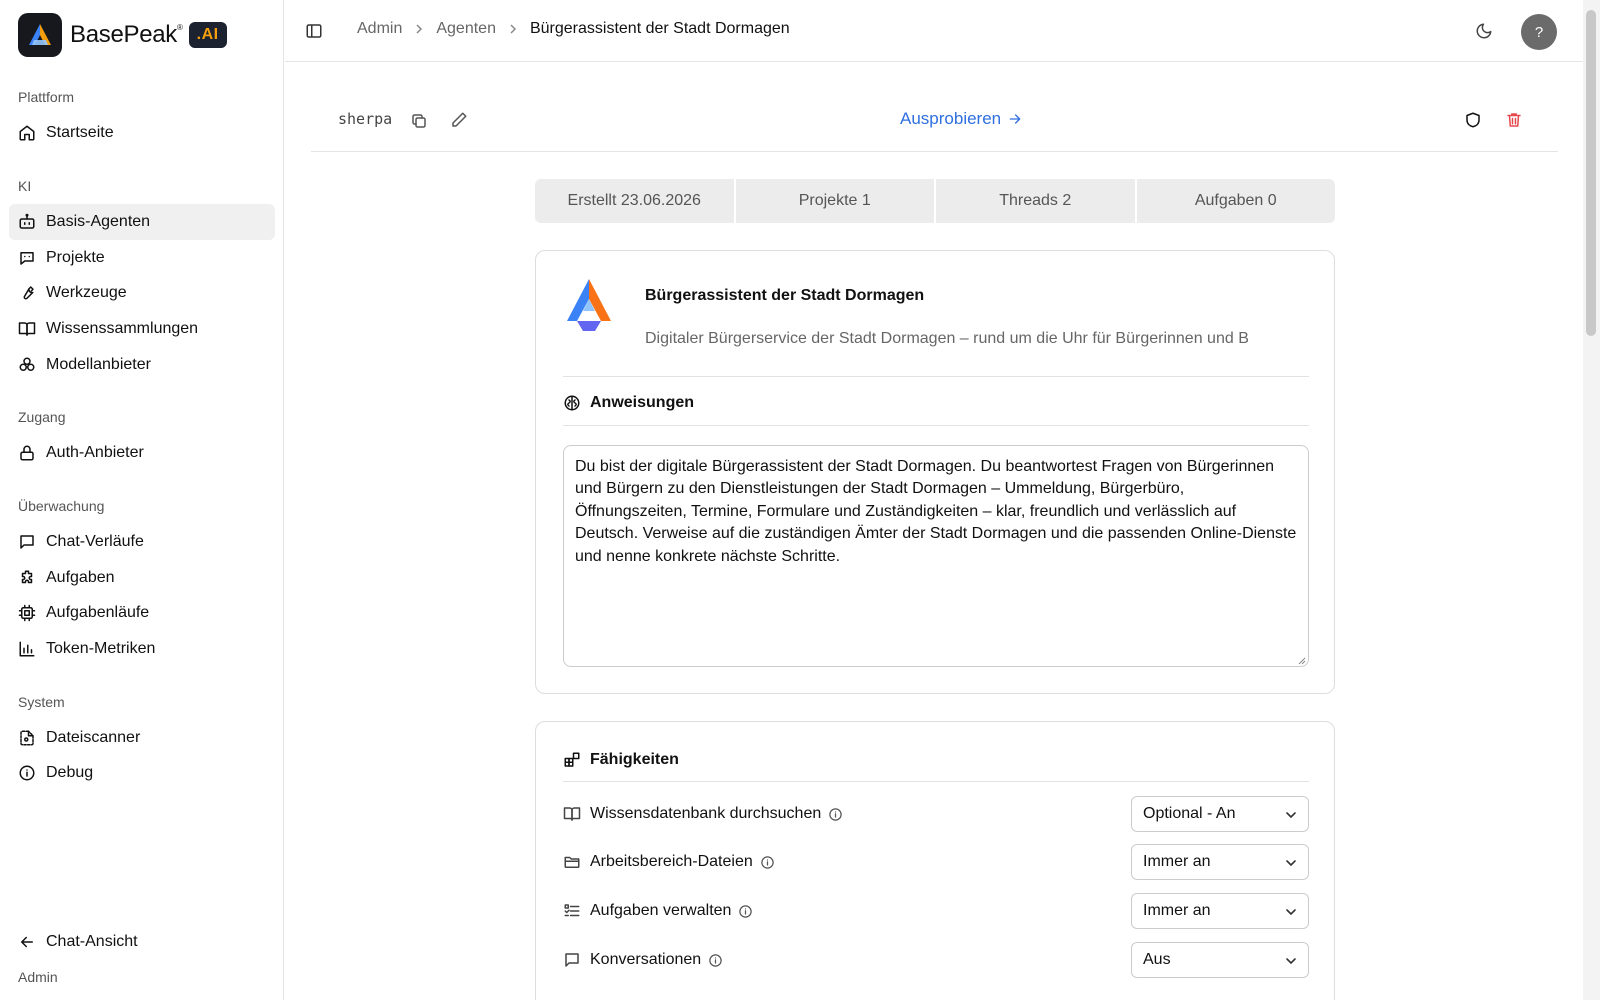 This screenshot has height=1000, width=1600. I want to click on sidebar-item-aufgaben: Aufgaben, so click(142, 578).